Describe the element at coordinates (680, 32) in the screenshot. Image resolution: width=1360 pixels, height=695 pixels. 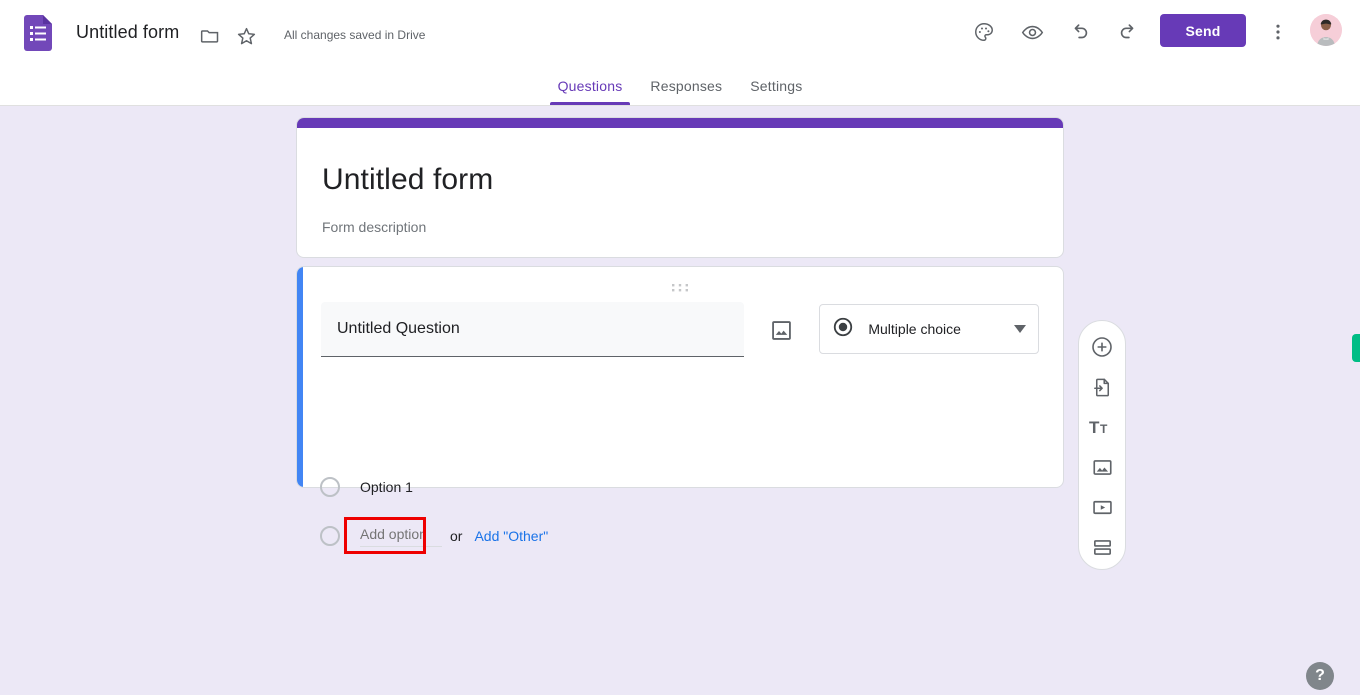
I see `top-app-bar: Untitled form All changes saved in Drive` at that location.